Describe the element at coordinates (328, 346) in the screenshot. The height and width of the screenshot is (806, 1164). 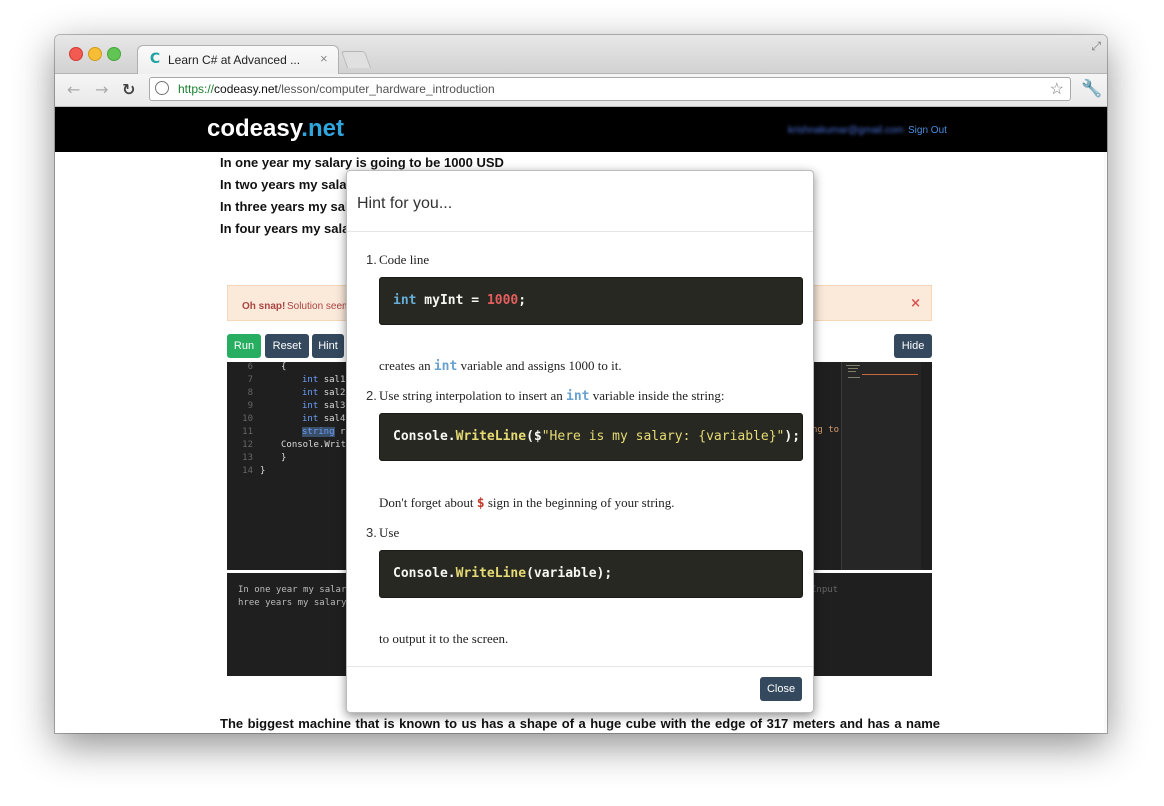
I see `hint-button: Hint` at that location.